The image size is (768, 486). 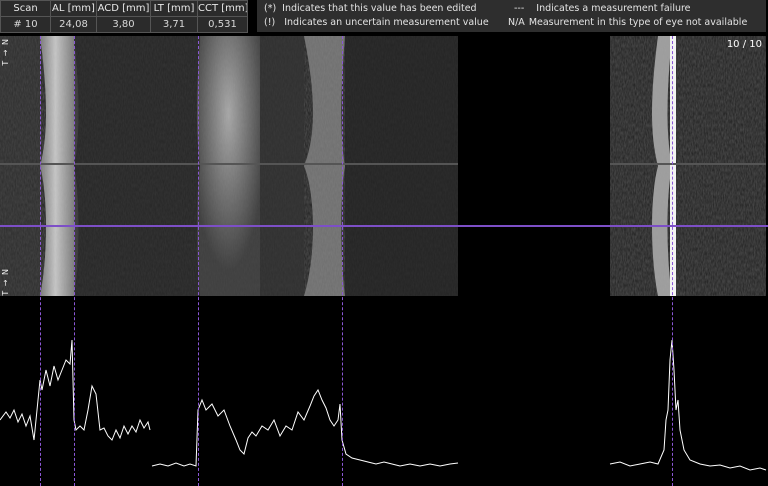 What do you see at coordinates (222, 8) in the screenshot?
I see `header-cct: CCT [mm]` at bounding box center [222, 8].